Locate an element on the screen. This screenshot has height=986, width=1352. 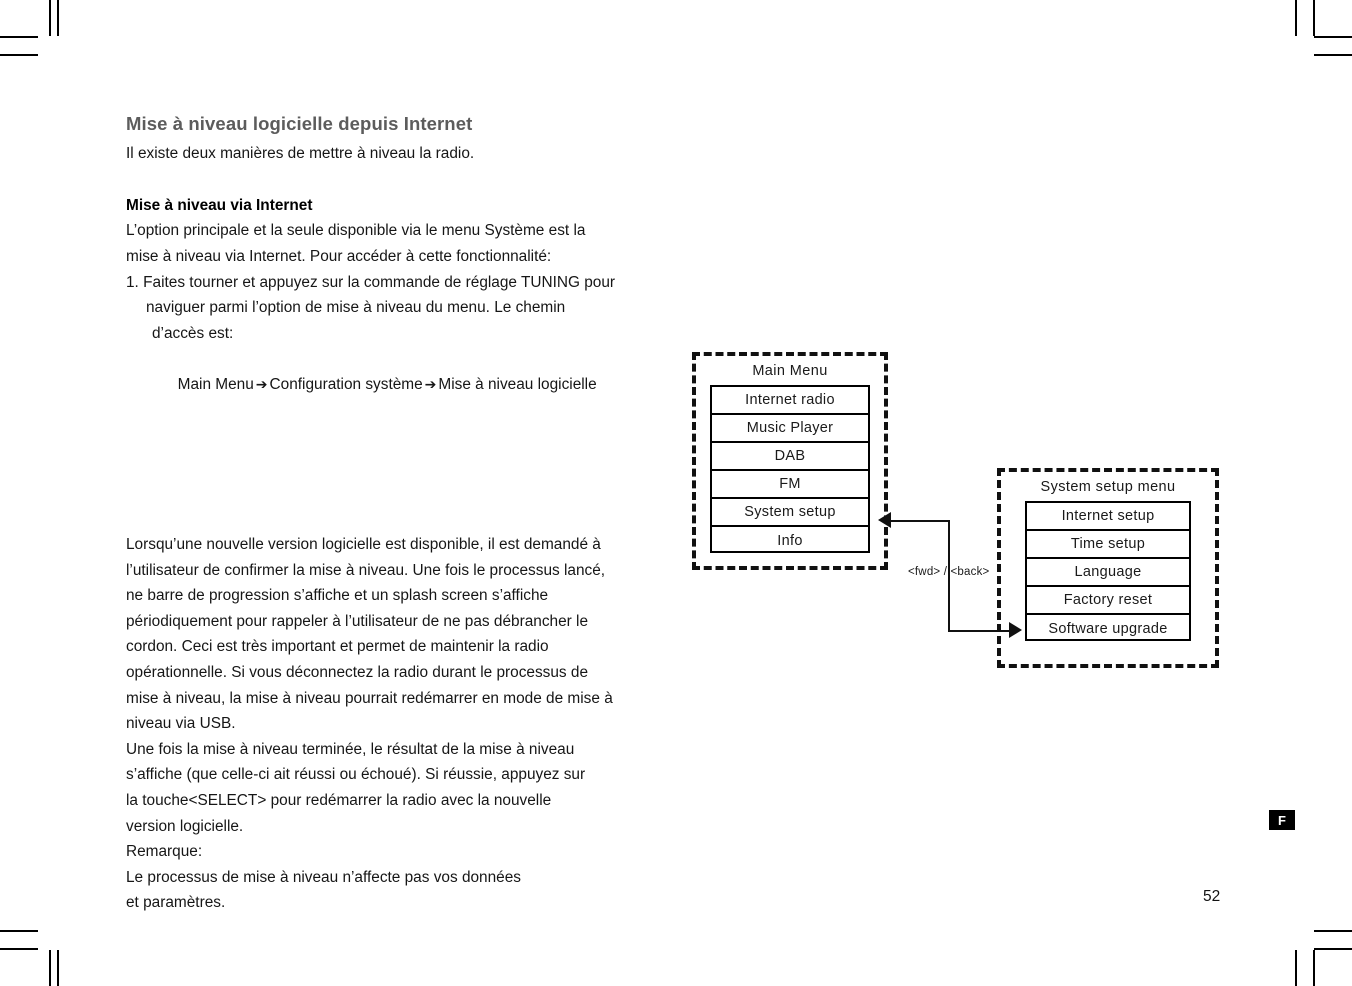
section-subheading: Mise à niveau via Internet is located at coordinates (219, 205).